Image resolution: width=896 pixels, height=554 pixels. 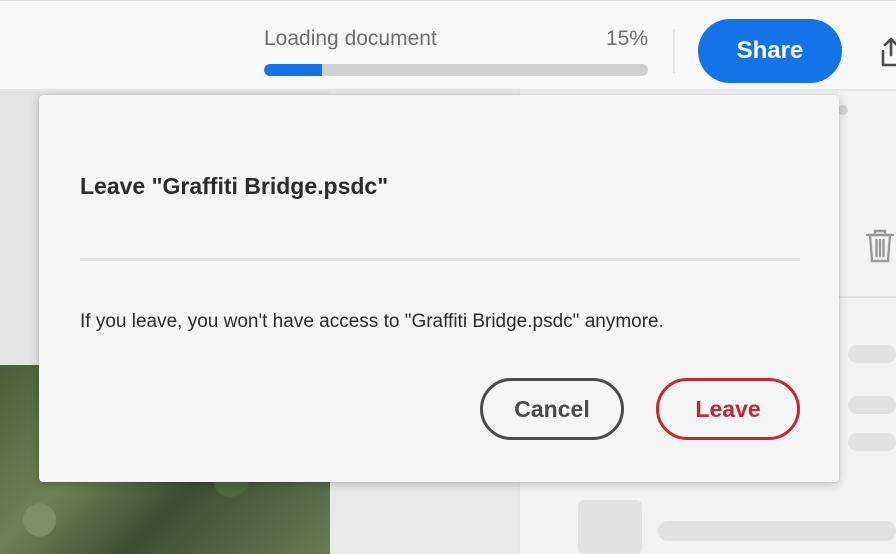 I want to click on toolbar-divider, so click(x=674, y=51).